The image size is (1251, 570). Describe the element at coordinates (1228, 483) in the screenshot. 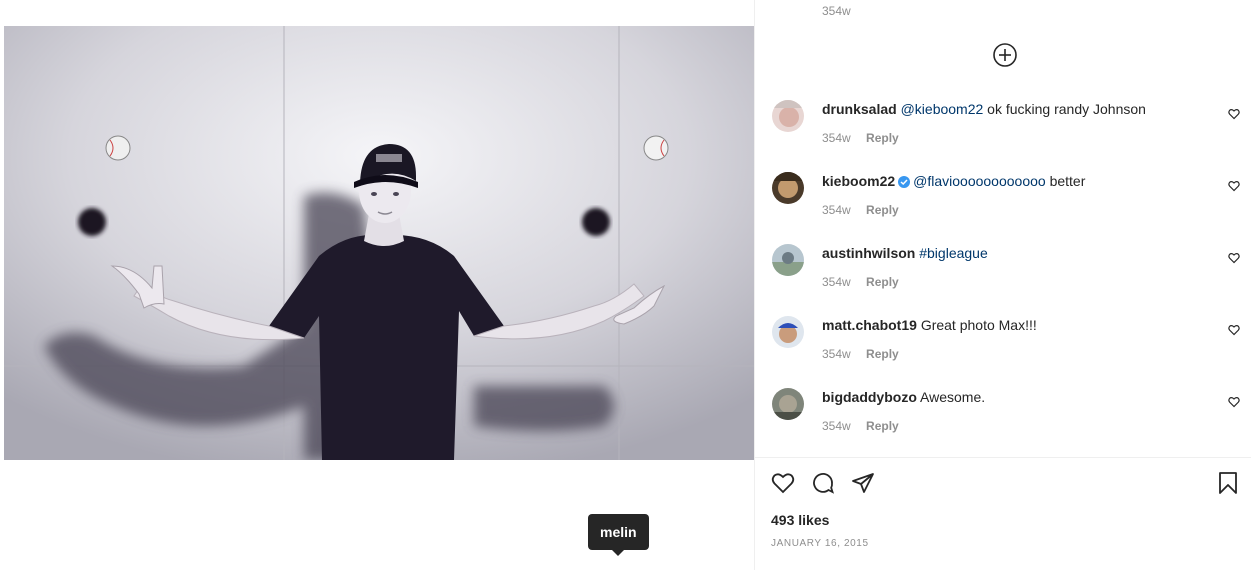

I see `bookmark-icon` at that location.